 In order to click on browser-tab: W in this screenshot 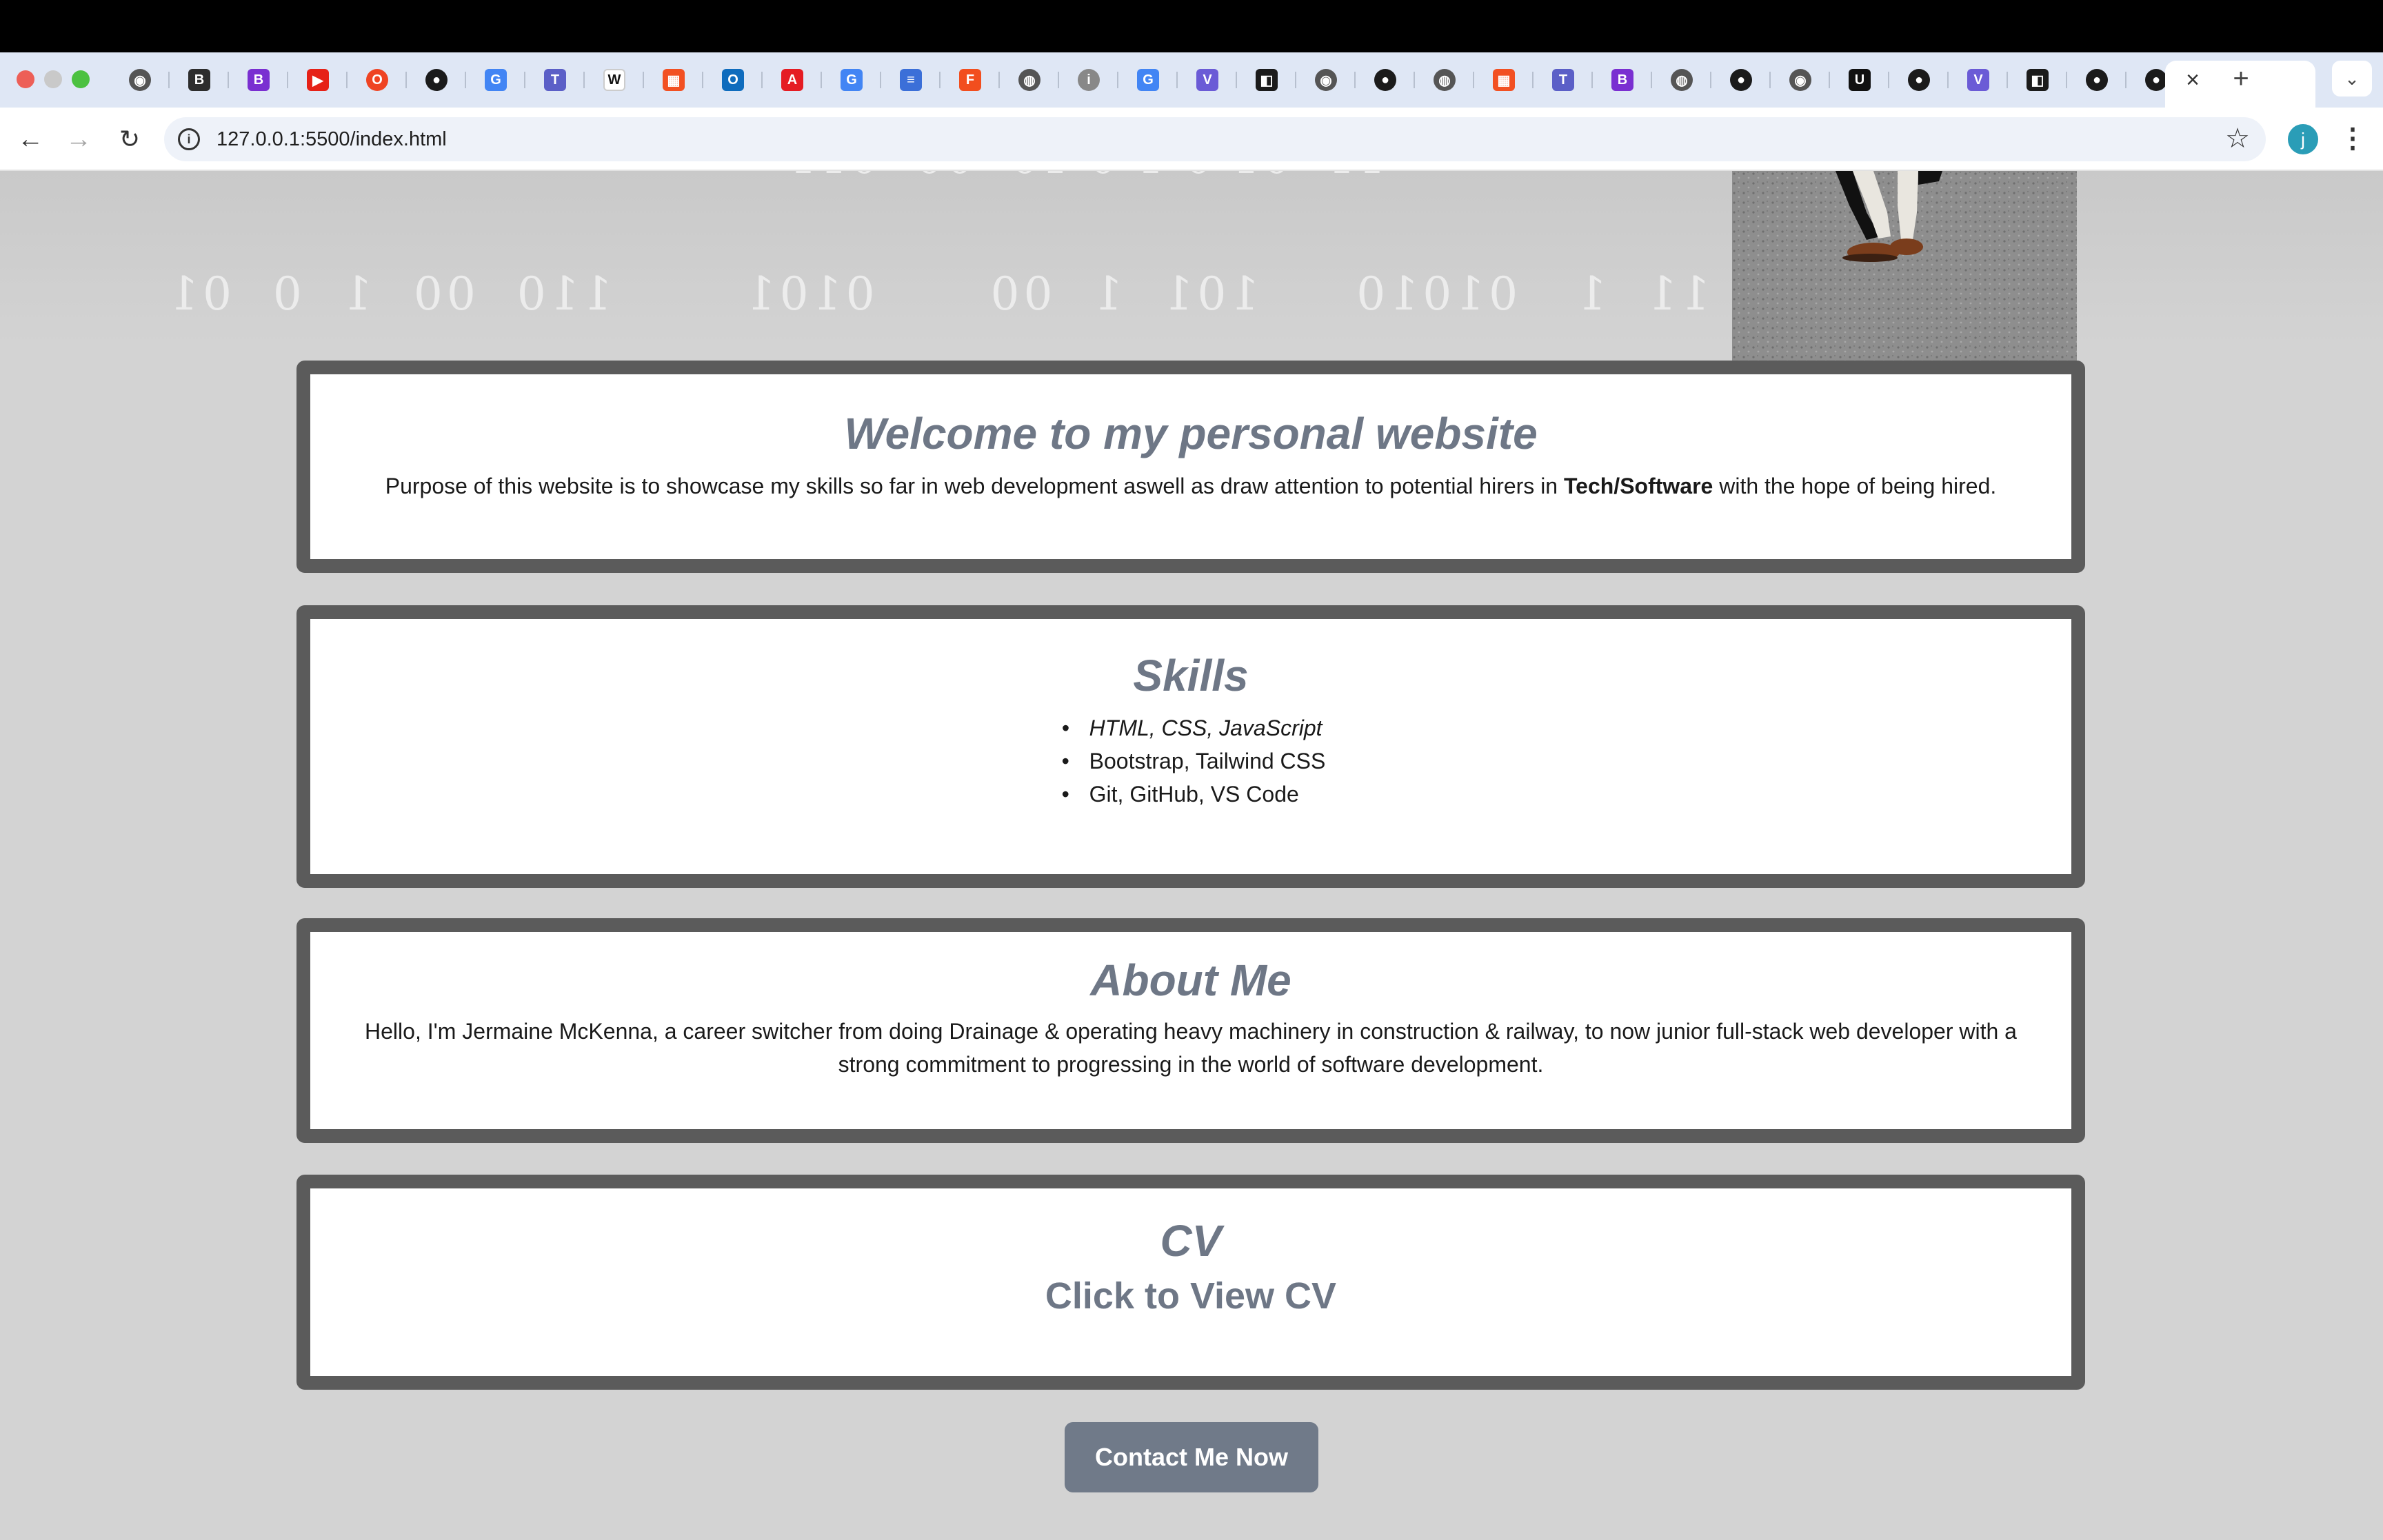, I will do `click(614, 80)`.